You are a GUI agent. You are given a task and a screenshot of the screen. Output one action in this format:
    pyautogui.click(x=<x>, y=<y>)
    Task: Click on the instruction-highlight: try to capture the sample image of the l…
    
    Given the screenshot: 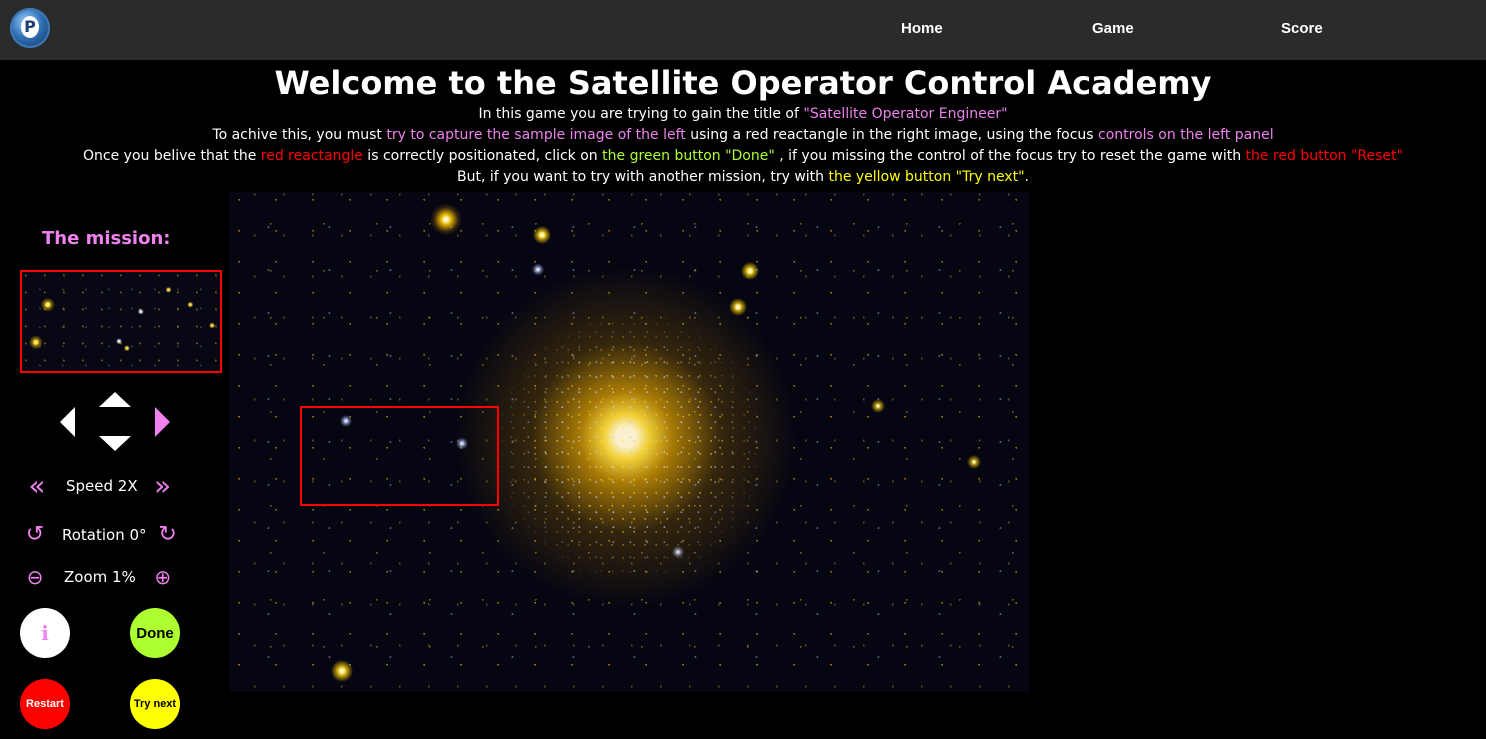 What is the action you would take?
    pyautogui.click(x=536, y=135)
    